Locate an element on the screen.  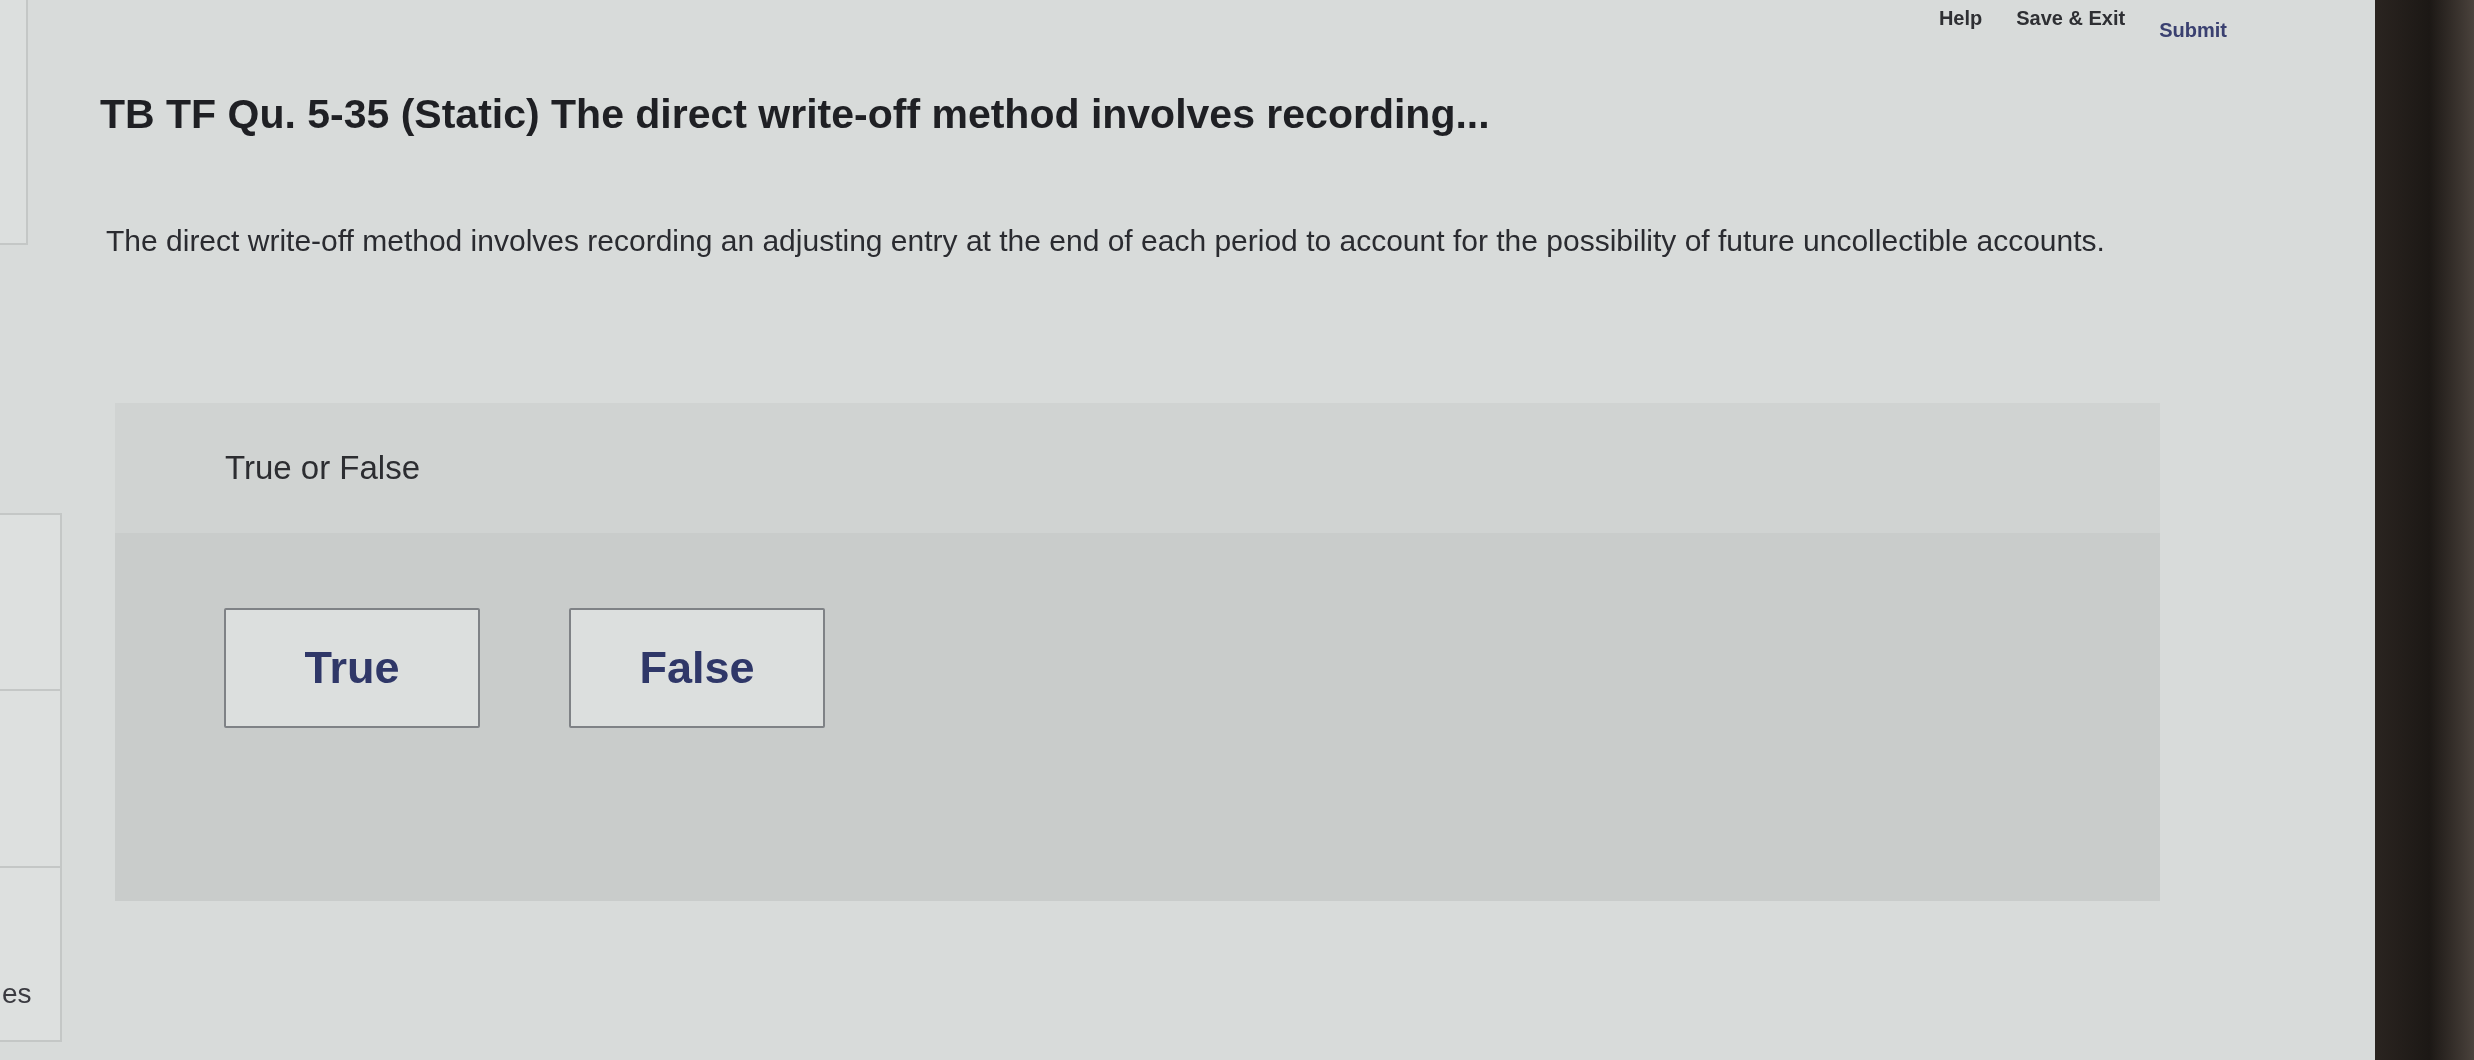
sidebar-cell: es is located at coordinates (31, 955).